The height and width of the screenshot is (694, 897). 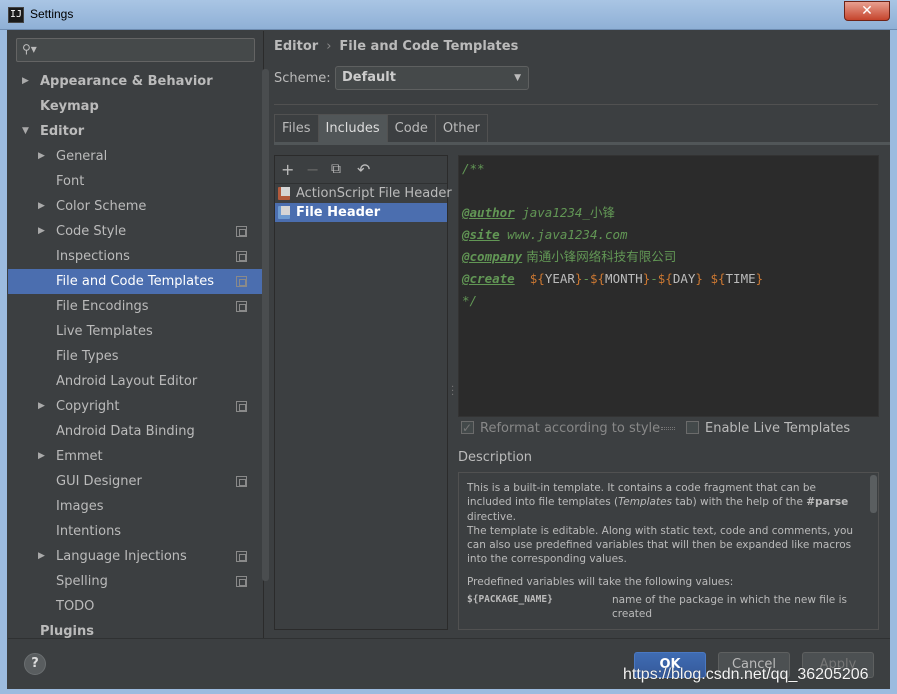 I want to click on template-list: ActionScript File Header File Header, so click(x=363, y=203).